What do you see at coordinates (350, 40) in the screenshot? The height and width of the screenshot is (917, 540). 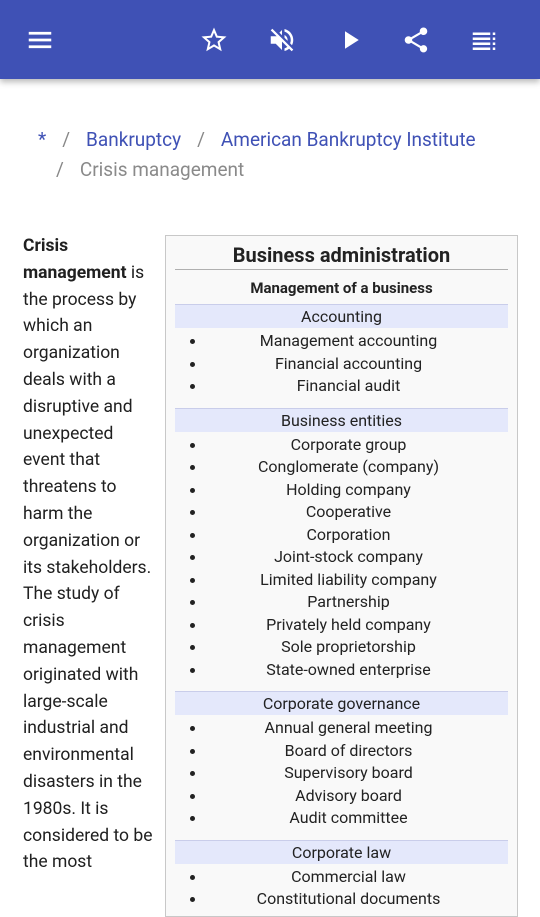 I see `play-icon` at bounding box center [350, 40].